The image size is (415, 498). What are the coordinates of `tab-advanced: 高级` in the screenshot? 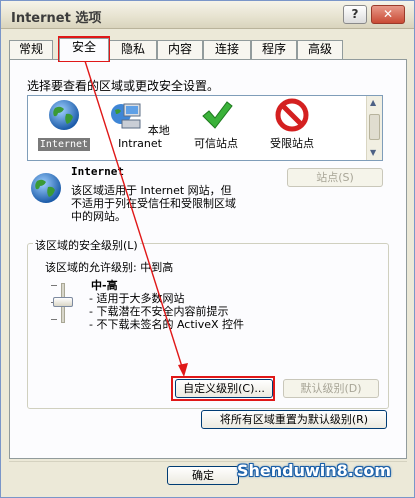 It's located at (320, 49).